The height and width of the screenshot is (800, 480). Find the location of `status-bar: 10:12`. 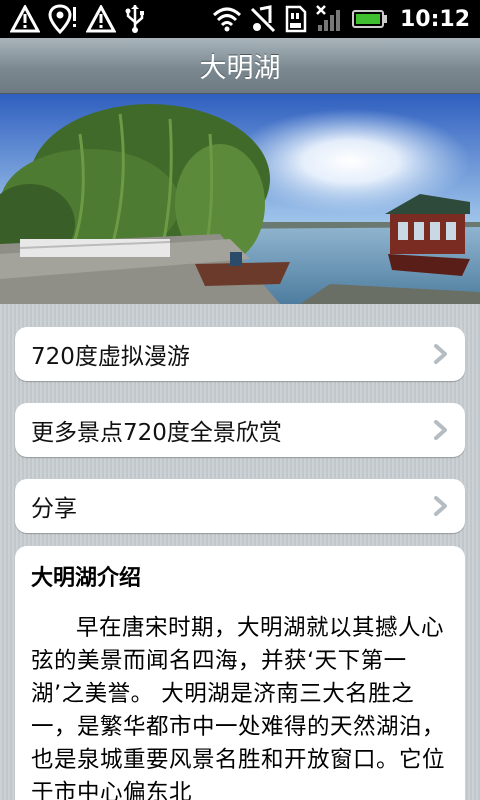

status-bar: 10:12 is located at coordinates (240, 19).